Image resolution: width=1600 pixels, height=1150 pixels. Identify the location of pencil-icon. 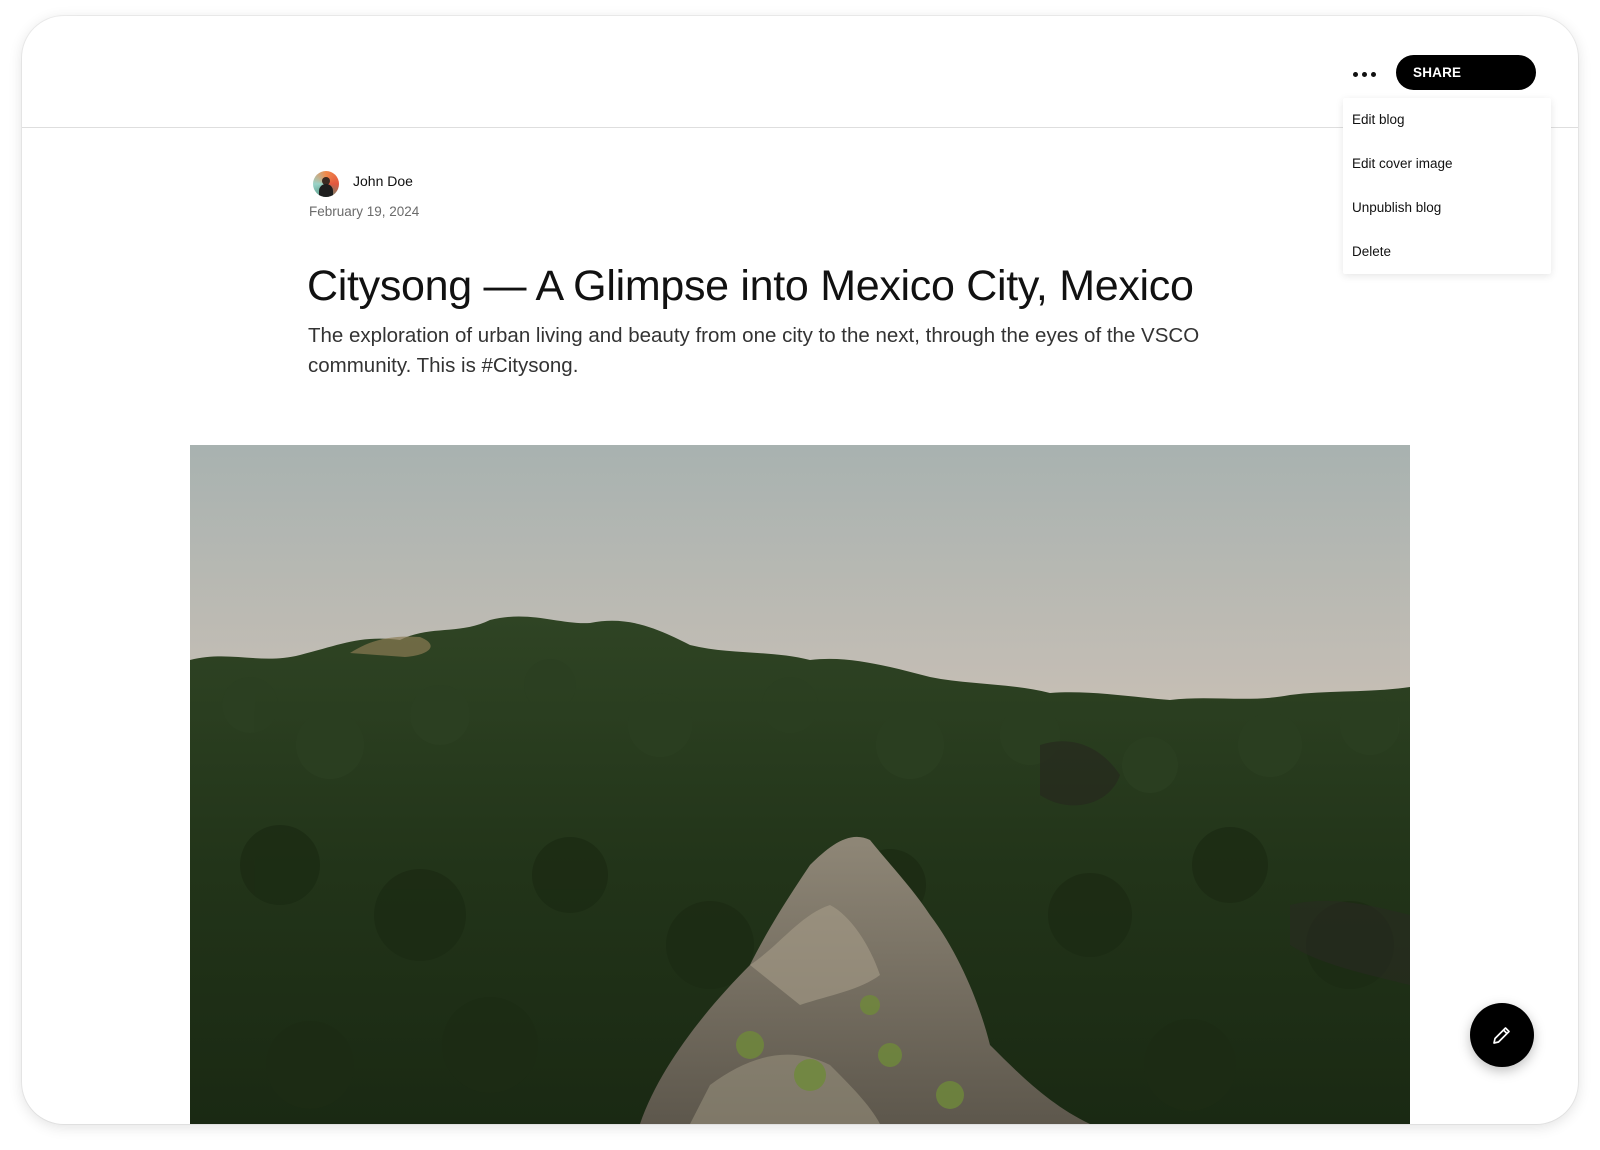
(1501, 1035).